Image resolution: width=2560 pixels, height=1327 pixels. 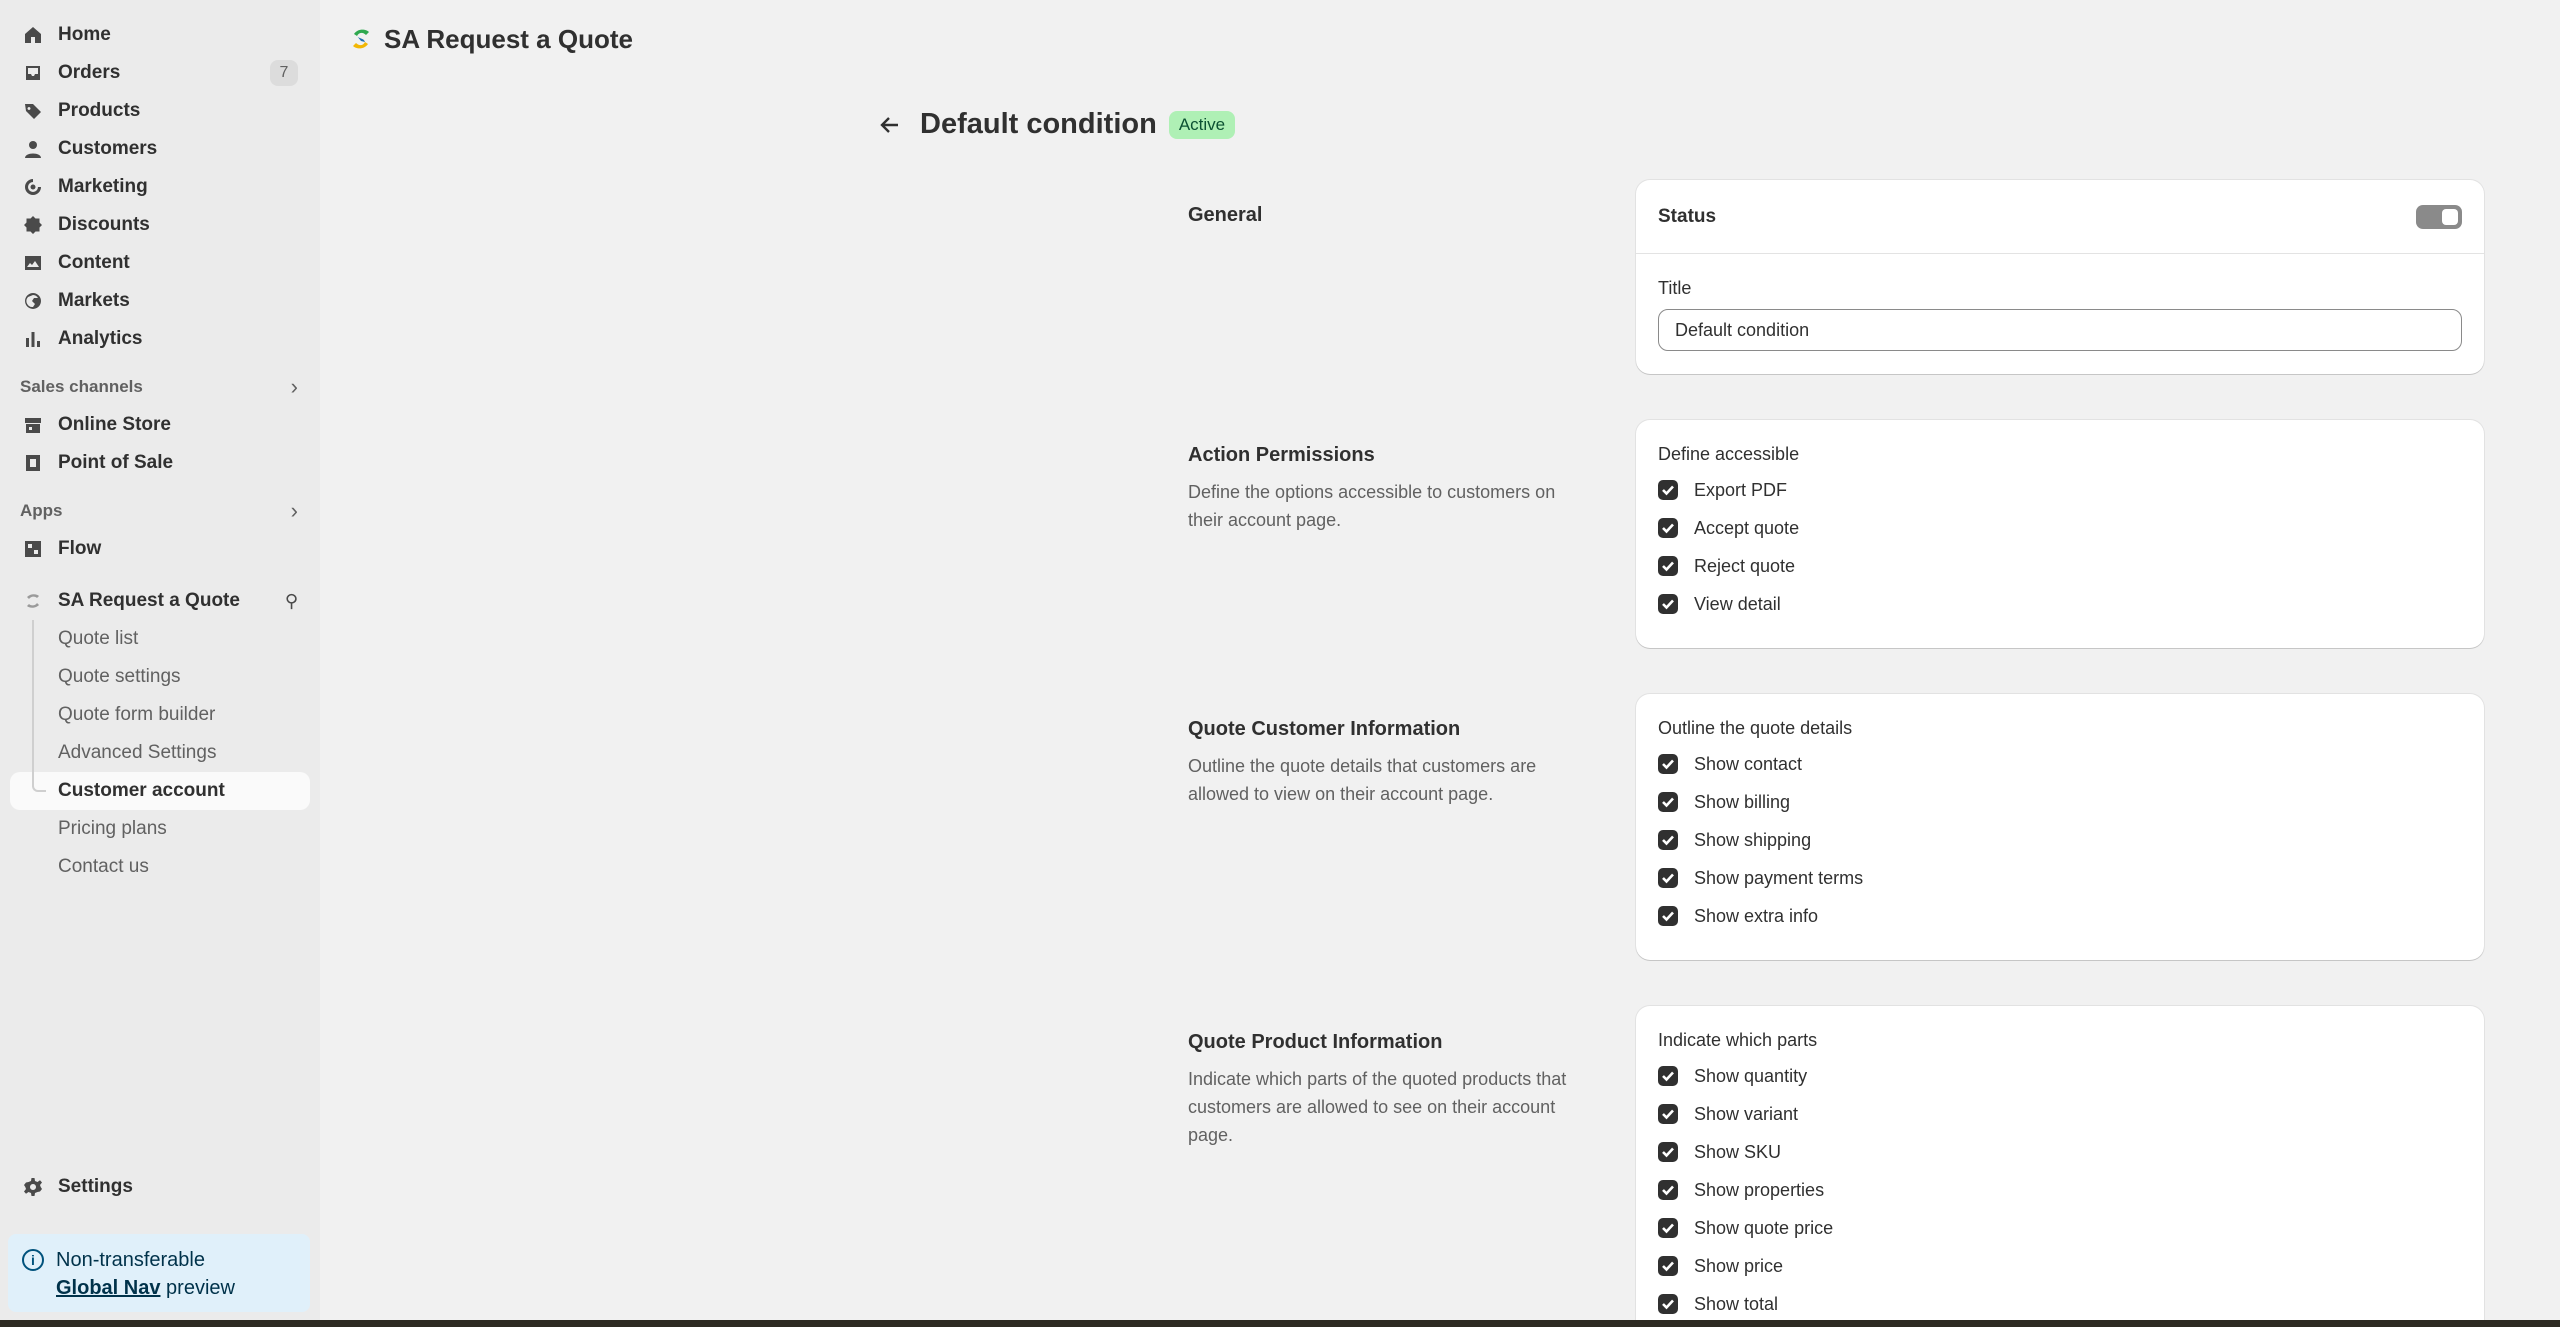 I want to click on sub-item-contact-us: Contact us, so click(x=160, y=867).